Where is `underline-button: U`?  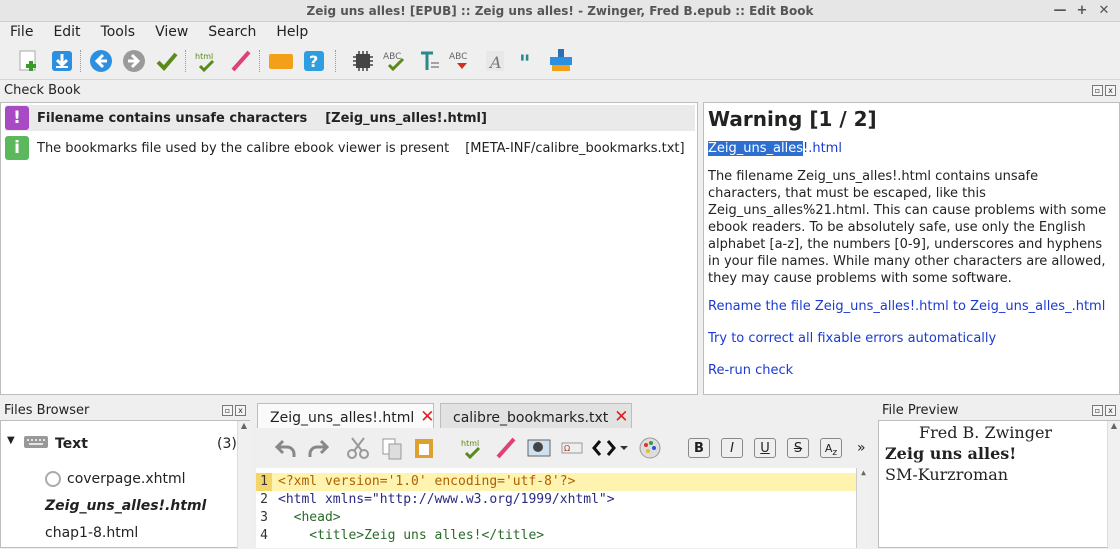 underline-button: U is located at coordinates (765, 448).